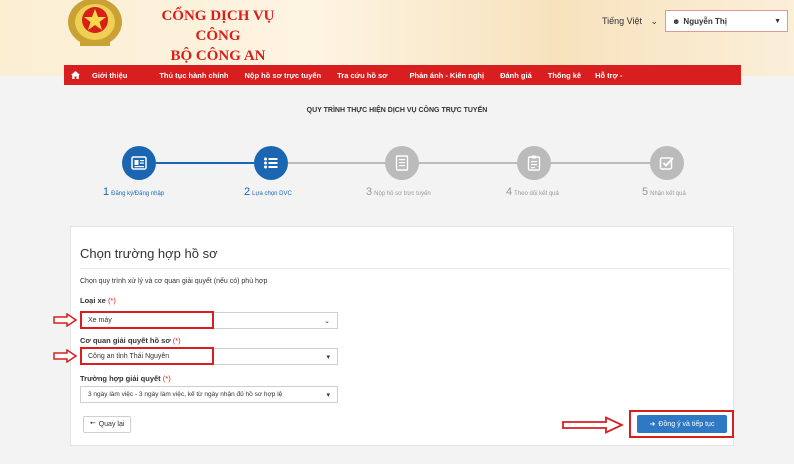 The height and width of the screenshot is (464, 794). I want to click on agency-label: Cơ quan giải quyết hồ sơ (*), so click(130, 340).